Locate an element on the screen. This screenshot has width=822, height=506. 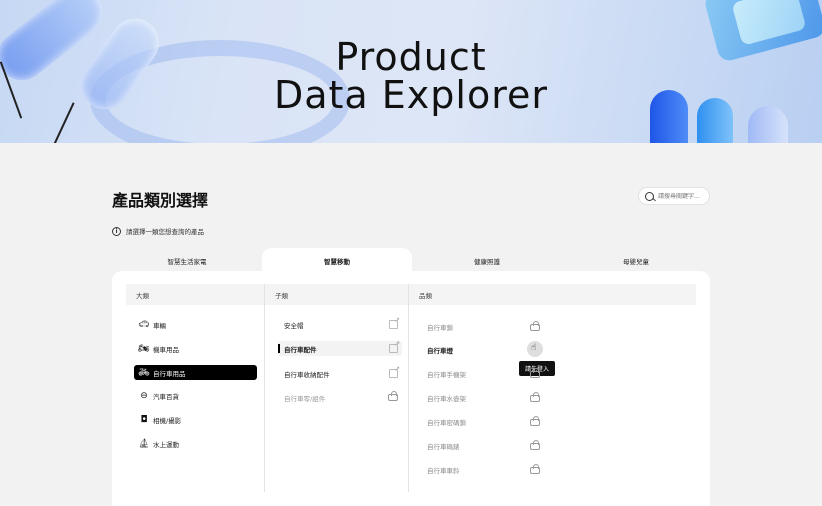
product-item: 自行車碼錶 is located at coordinates (443, 446).